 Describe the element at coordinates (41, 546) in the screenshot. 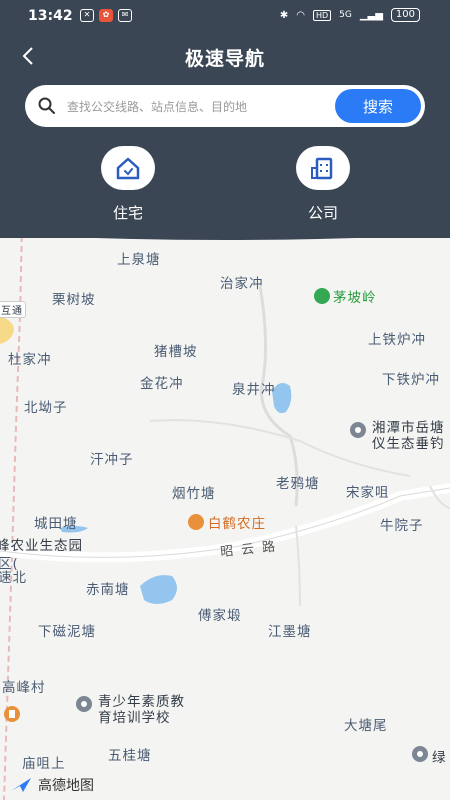

I see `map-label: 峰农业生态园` at that location.